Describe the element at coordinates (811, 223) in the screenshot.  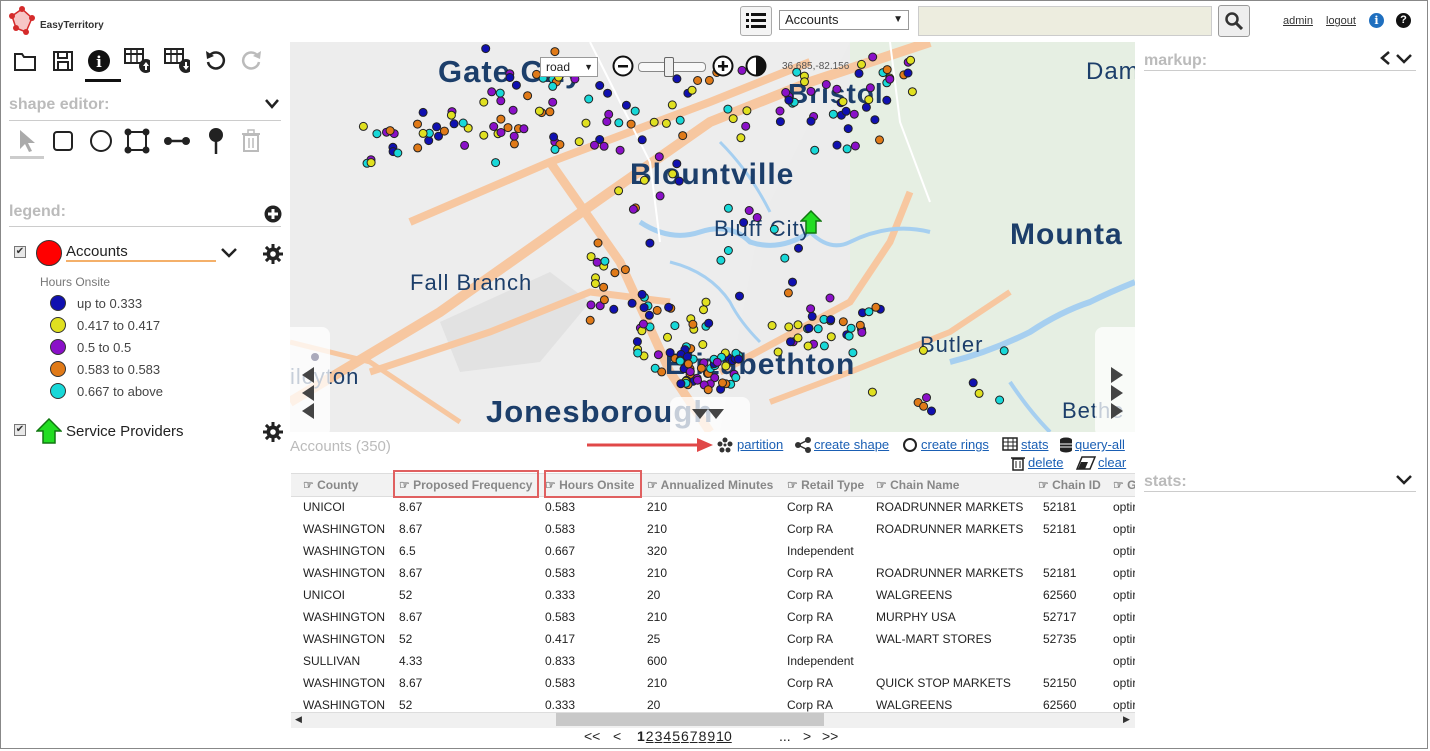
I see `service-provider-marker` at that location.